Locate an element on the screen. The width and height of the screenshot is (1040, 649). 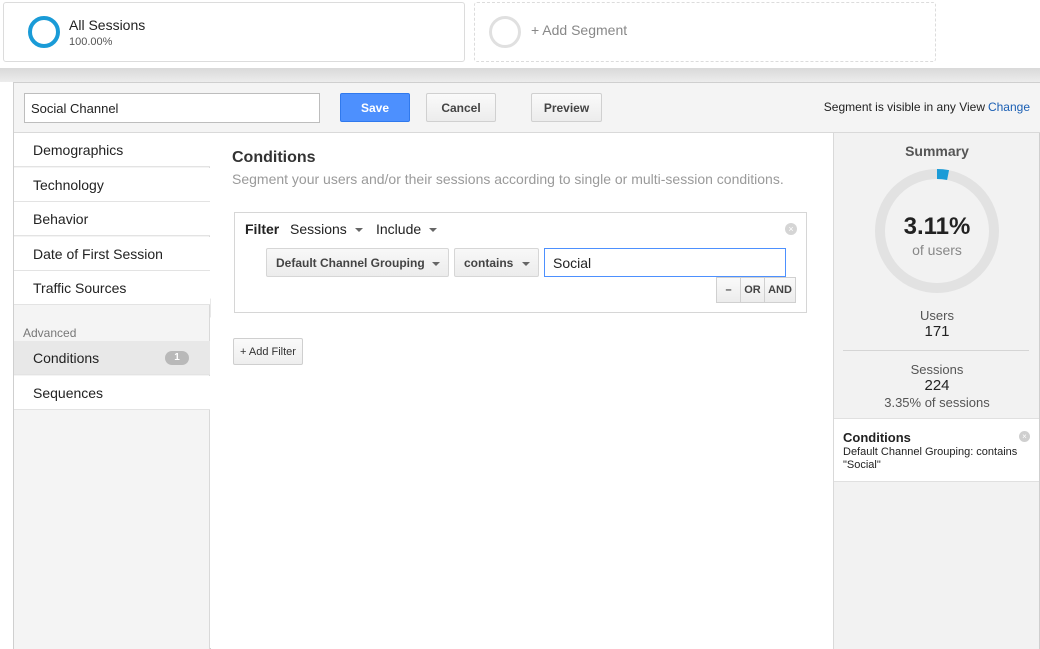
summary-divider is located at coordinates (936, 350).